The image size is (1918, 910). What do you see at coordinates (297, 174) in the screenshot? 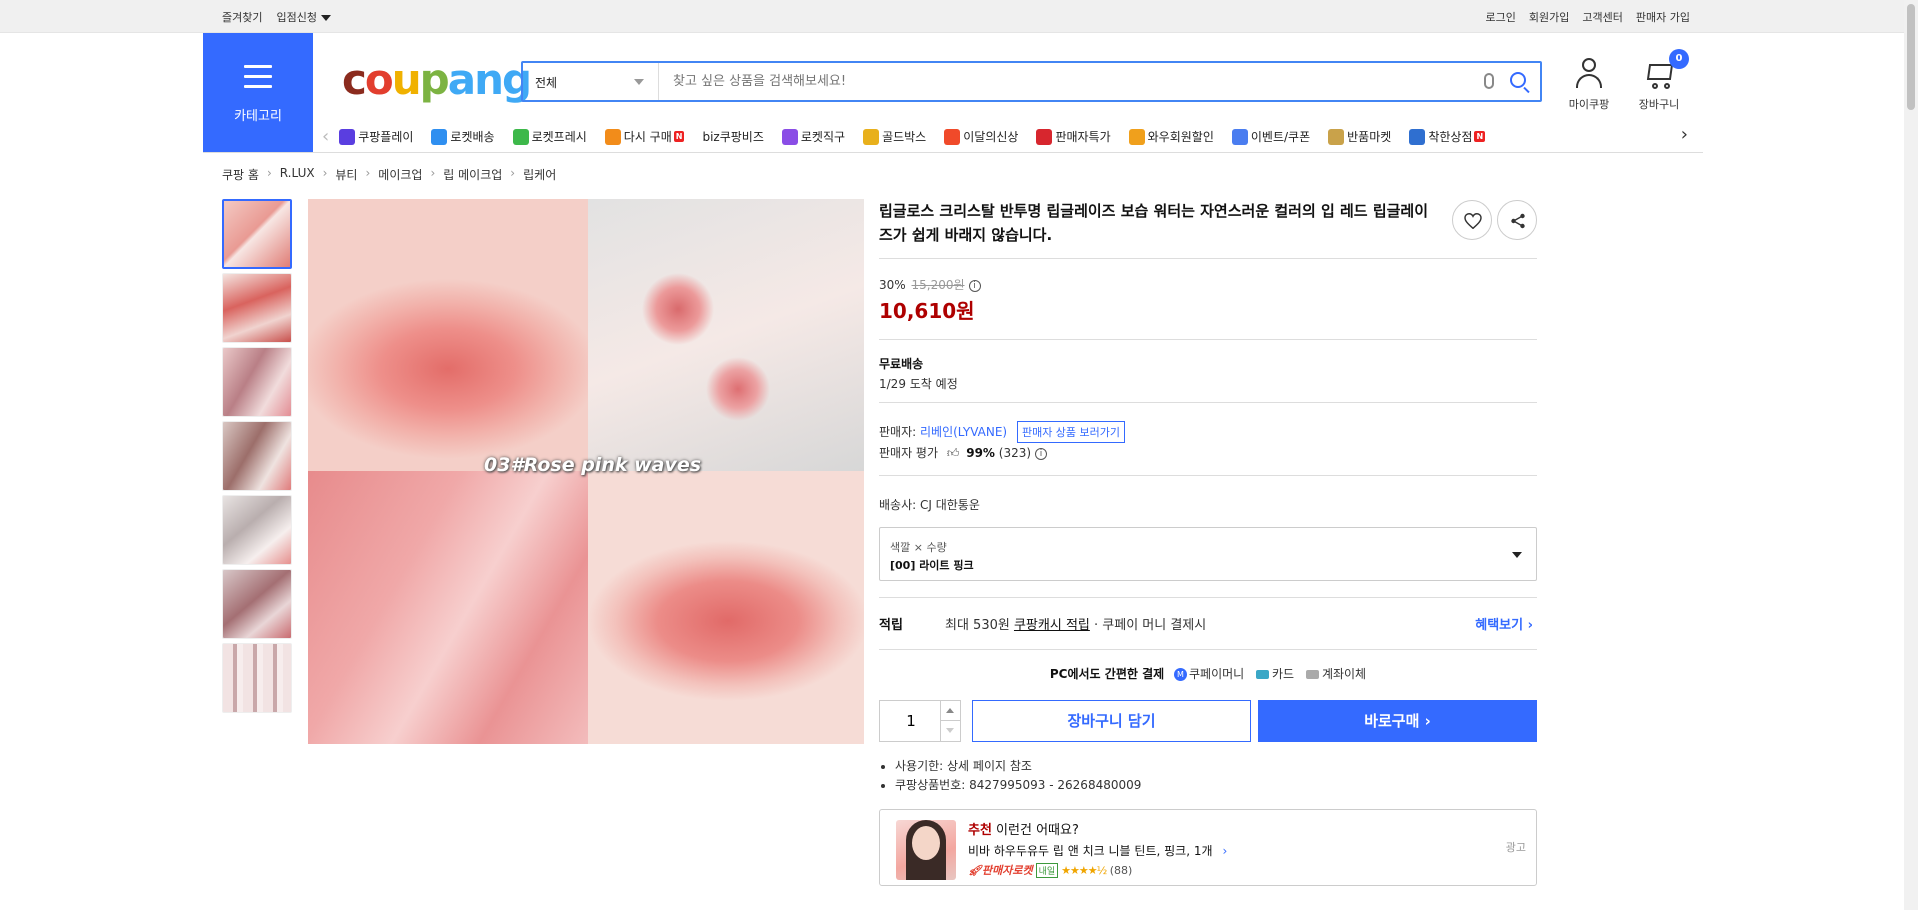
I see `breadcrumb-item: R.LUX` at bounding box center [297, 174].